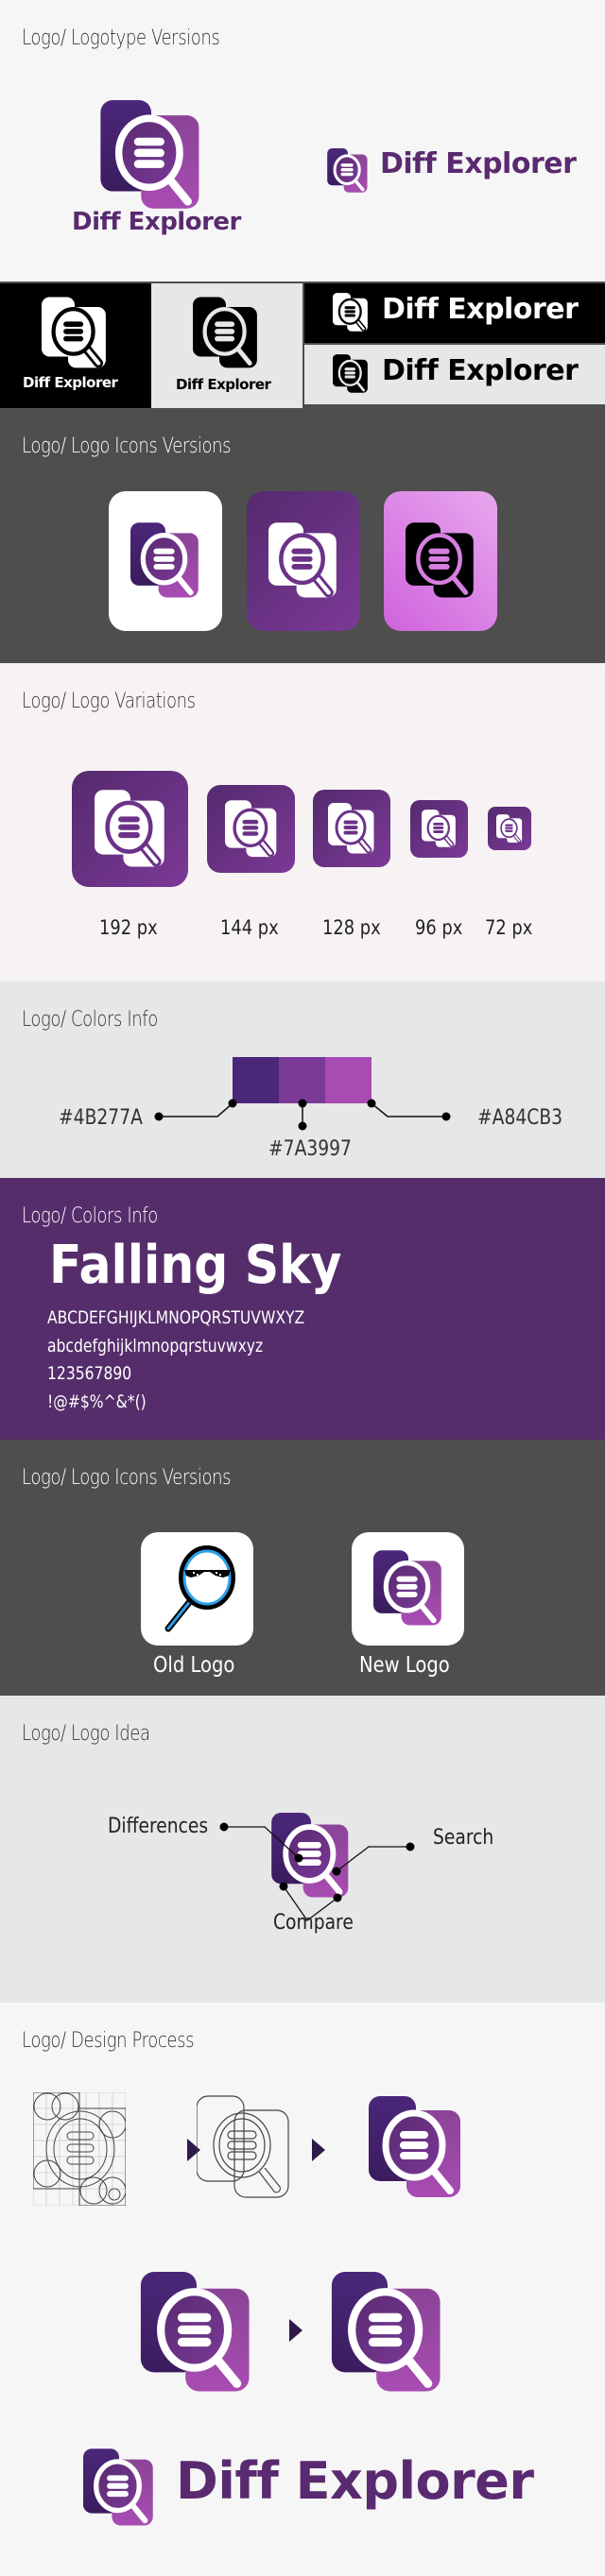  What do you see at coordinates (119, 2488) in the screenshot?
I see `final-lockup-logo-icon` at bounding box center [119, 2488].